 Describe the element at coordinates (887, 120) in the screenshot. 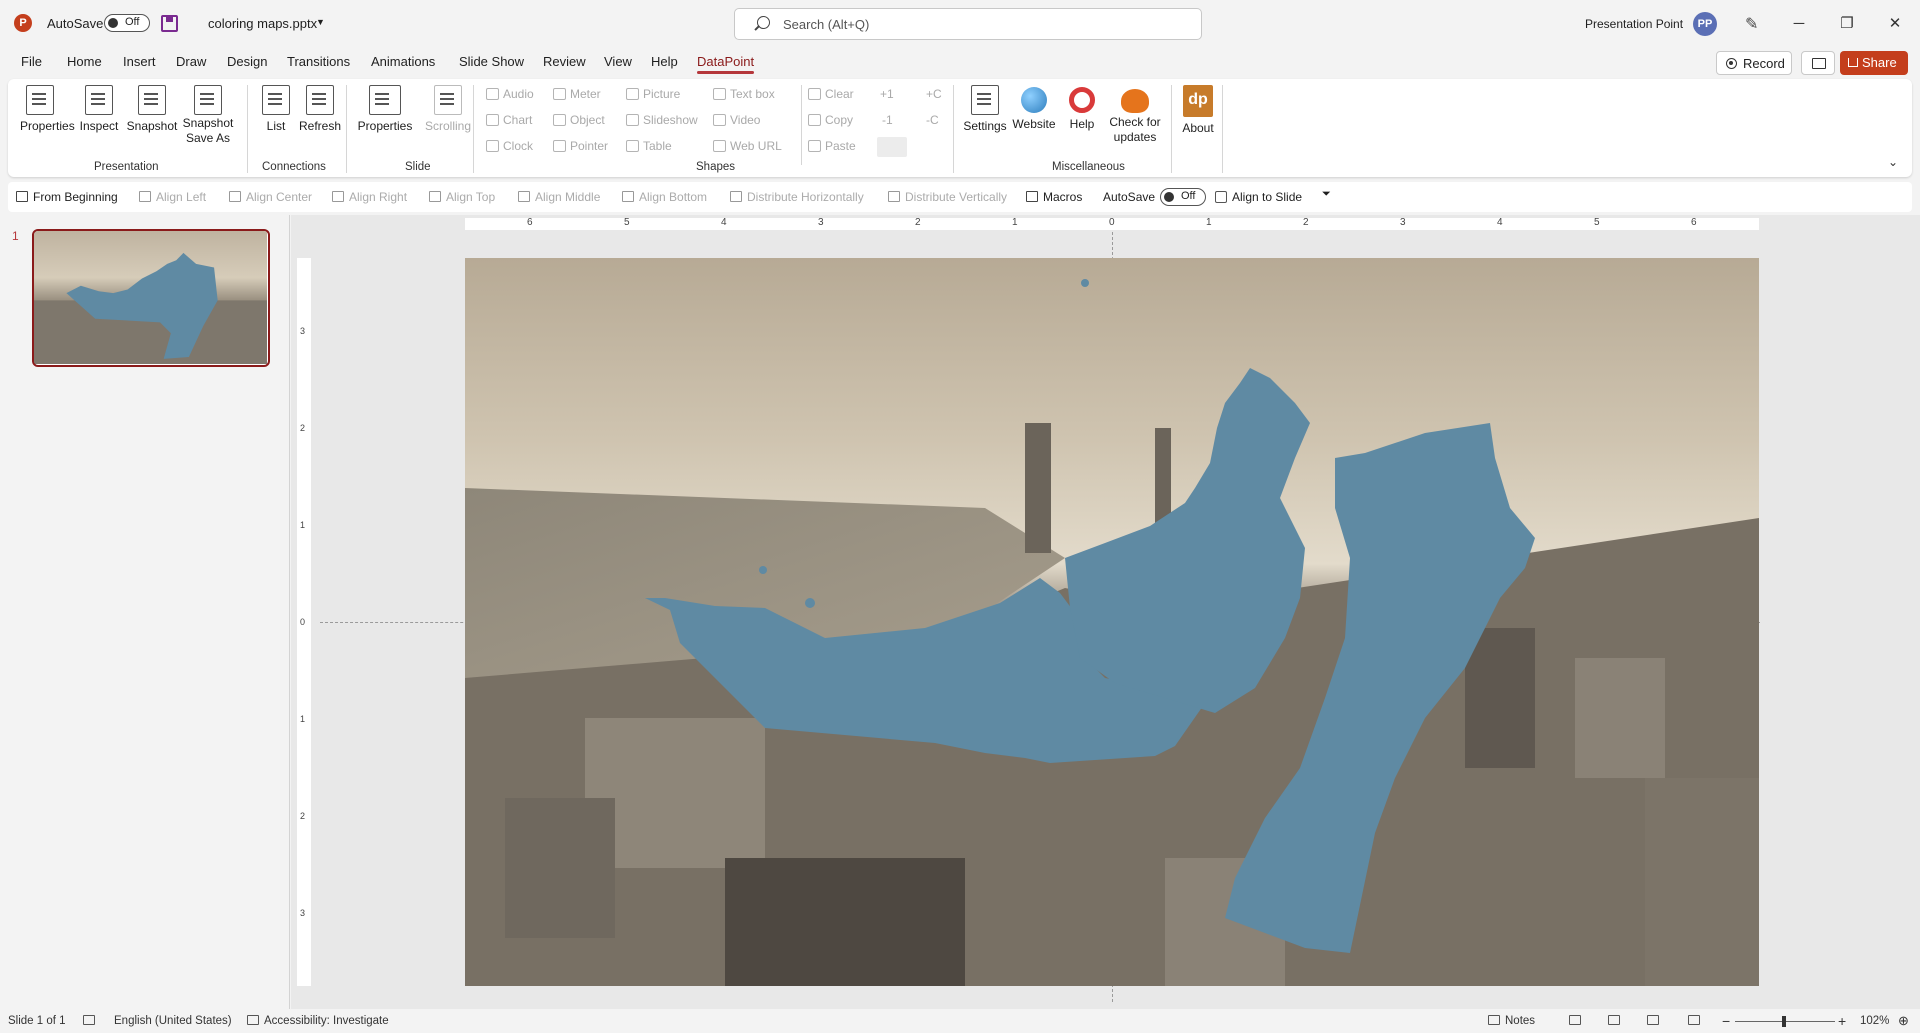

I see `minus-one-button: -1` at that location.